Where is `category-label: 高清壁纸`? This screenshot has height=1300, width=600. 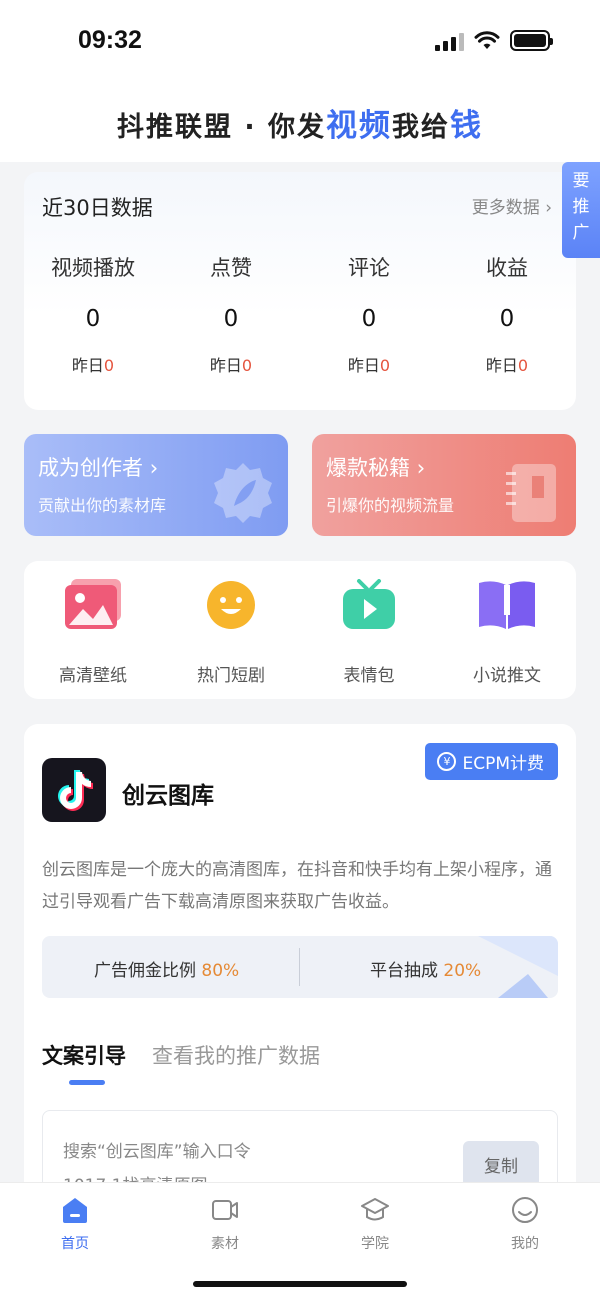 category-label: 高清壁纸 is located at coordinates (93, 676).